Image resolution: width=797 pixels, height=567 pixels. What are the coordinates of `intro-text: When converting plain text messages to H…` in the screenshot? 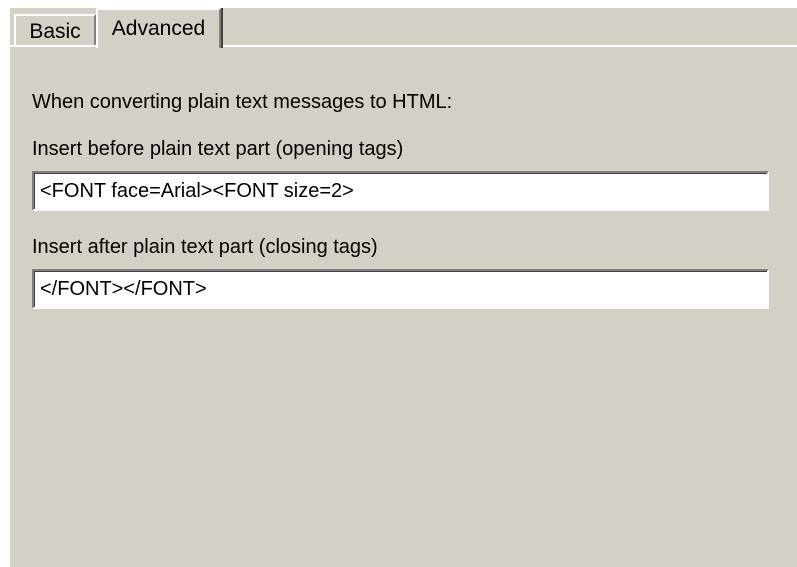 It's located at (242, 102).